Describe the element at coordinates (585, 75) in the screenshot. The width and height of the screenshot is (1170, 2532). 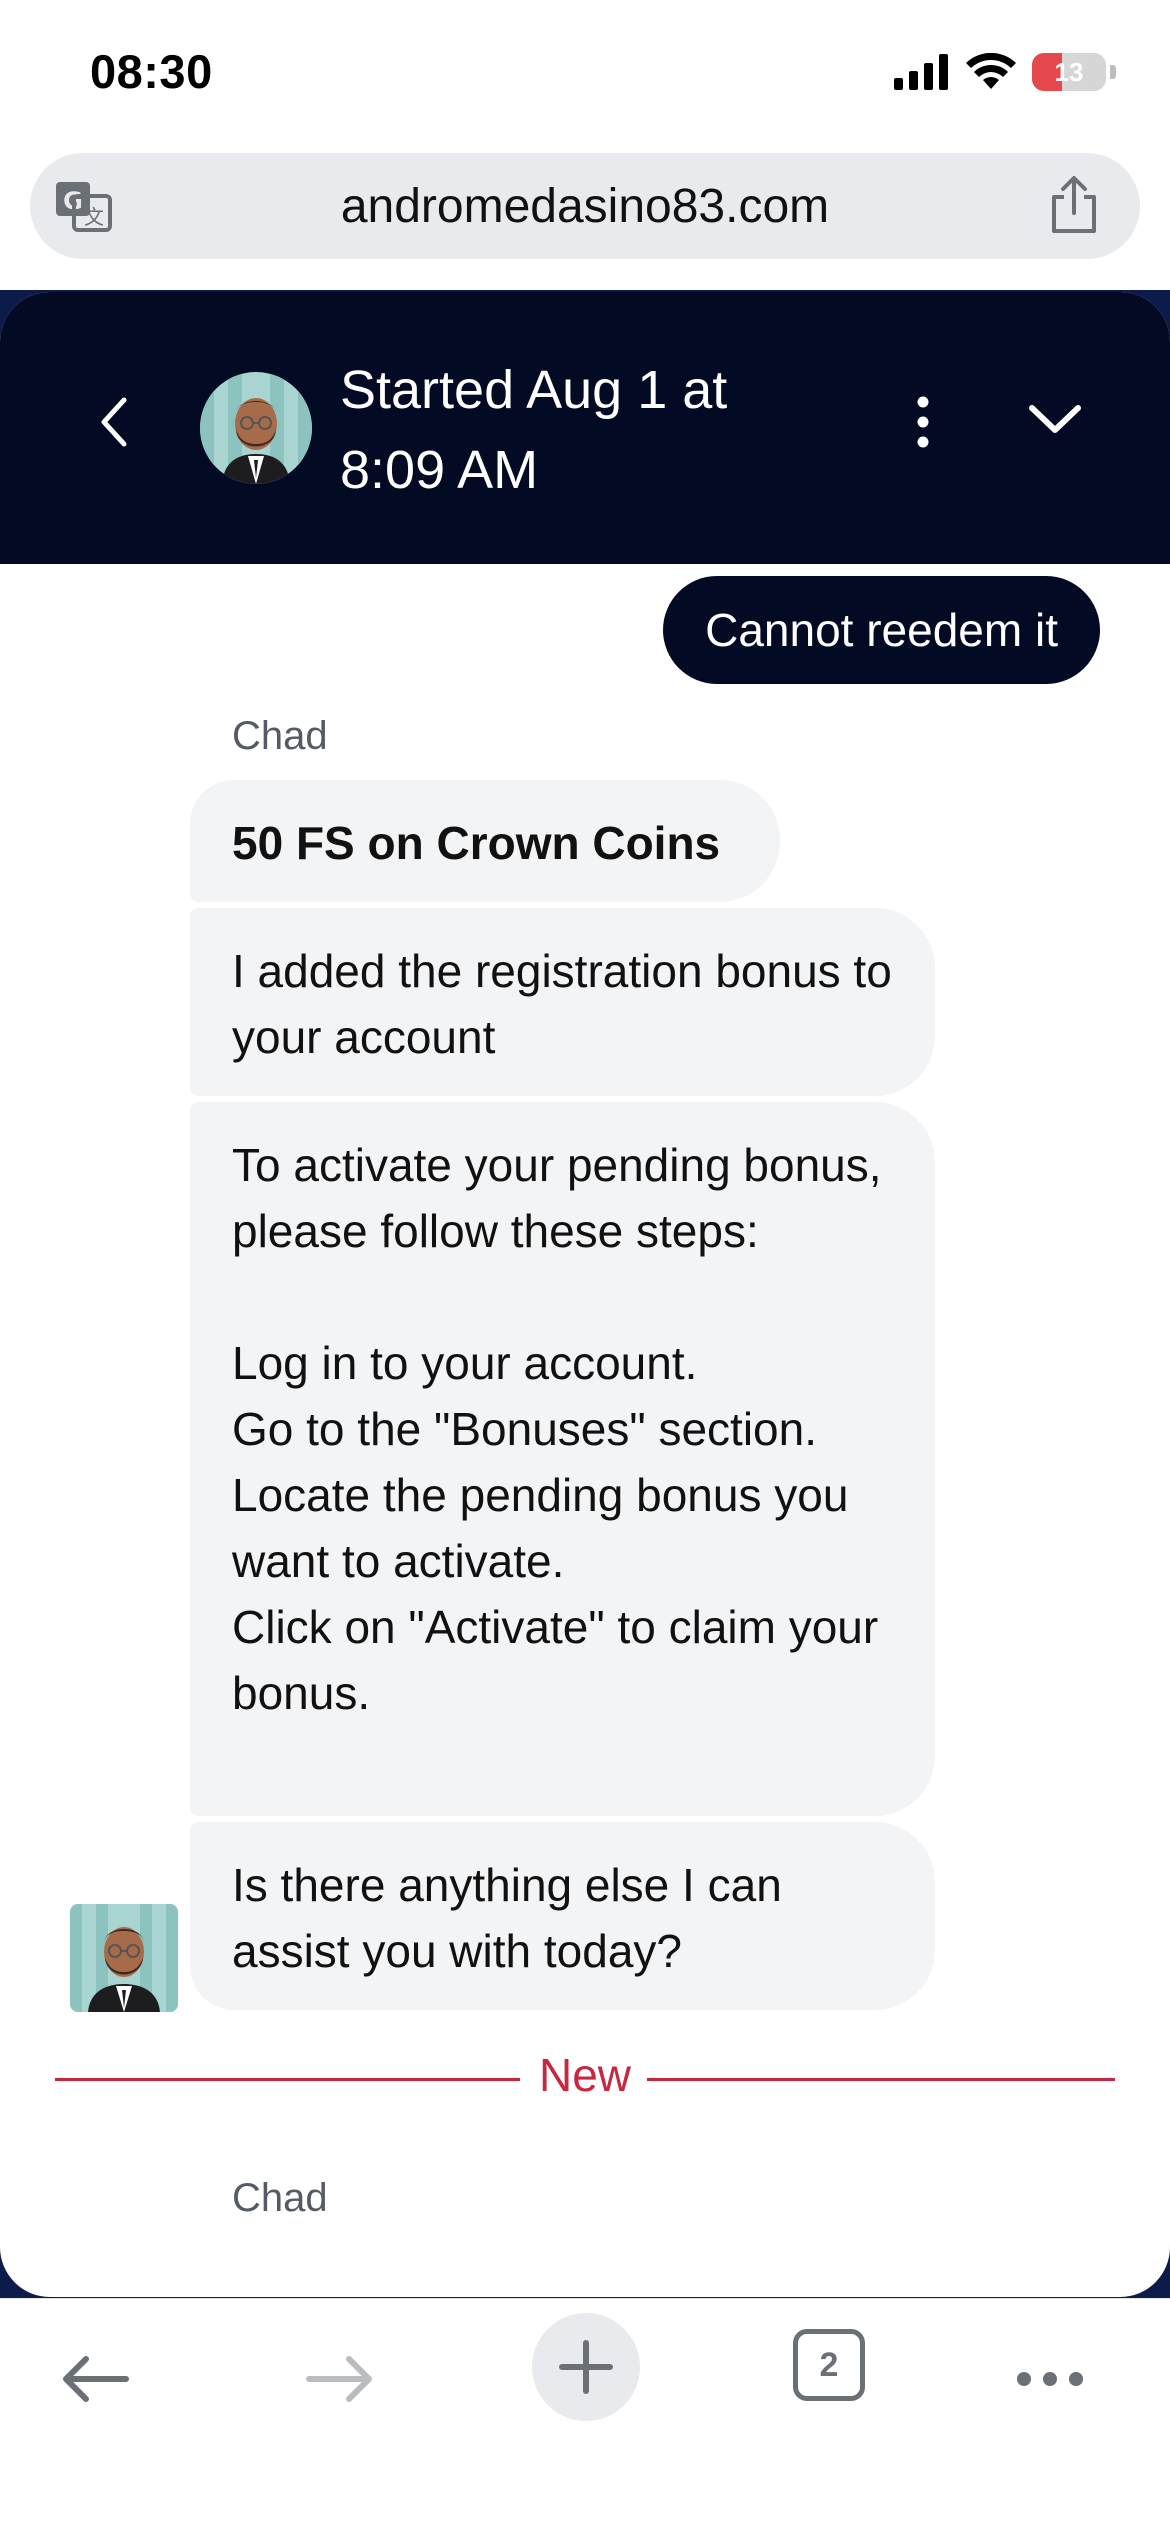
I see `status-bar: 08:30 13` at that location.